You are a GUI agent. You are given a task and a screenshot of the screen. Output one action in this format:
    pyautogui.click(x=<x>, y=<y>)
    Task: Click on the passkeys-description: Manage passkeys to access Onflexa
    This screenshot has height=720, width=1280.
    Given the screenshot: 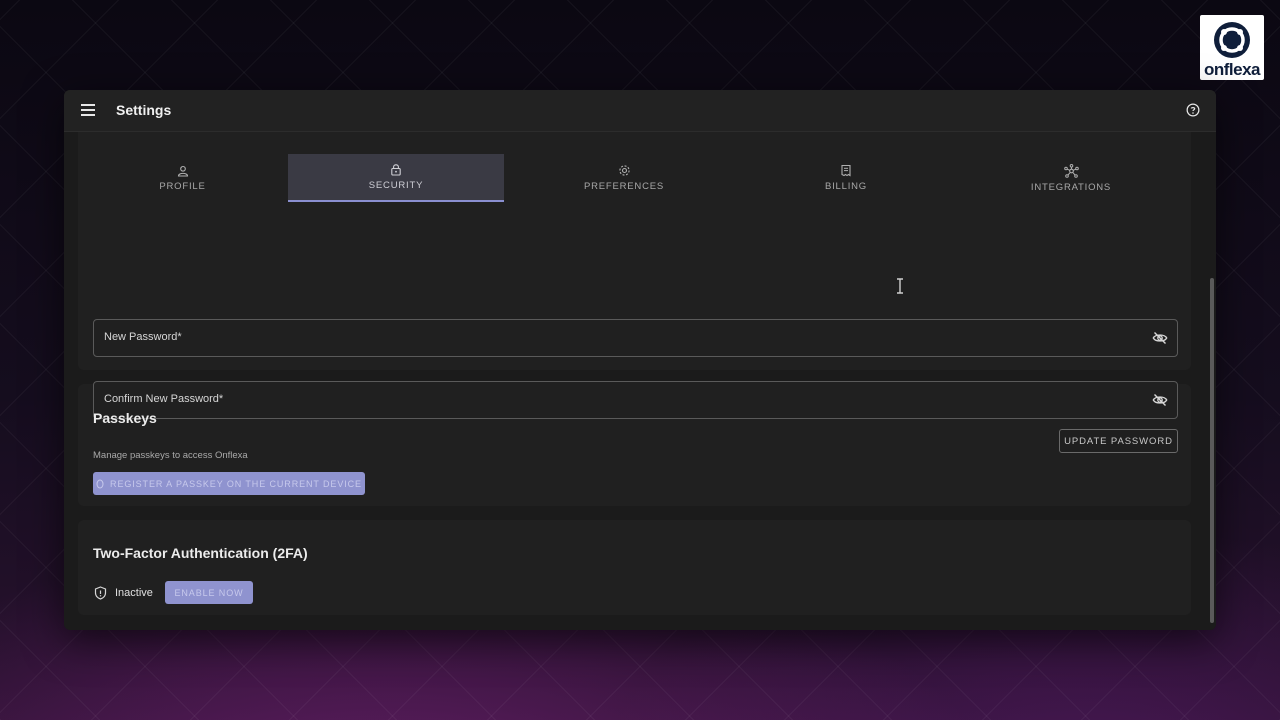 What is the action you would take?
    pyautogui.click(x=170, y=455)
    